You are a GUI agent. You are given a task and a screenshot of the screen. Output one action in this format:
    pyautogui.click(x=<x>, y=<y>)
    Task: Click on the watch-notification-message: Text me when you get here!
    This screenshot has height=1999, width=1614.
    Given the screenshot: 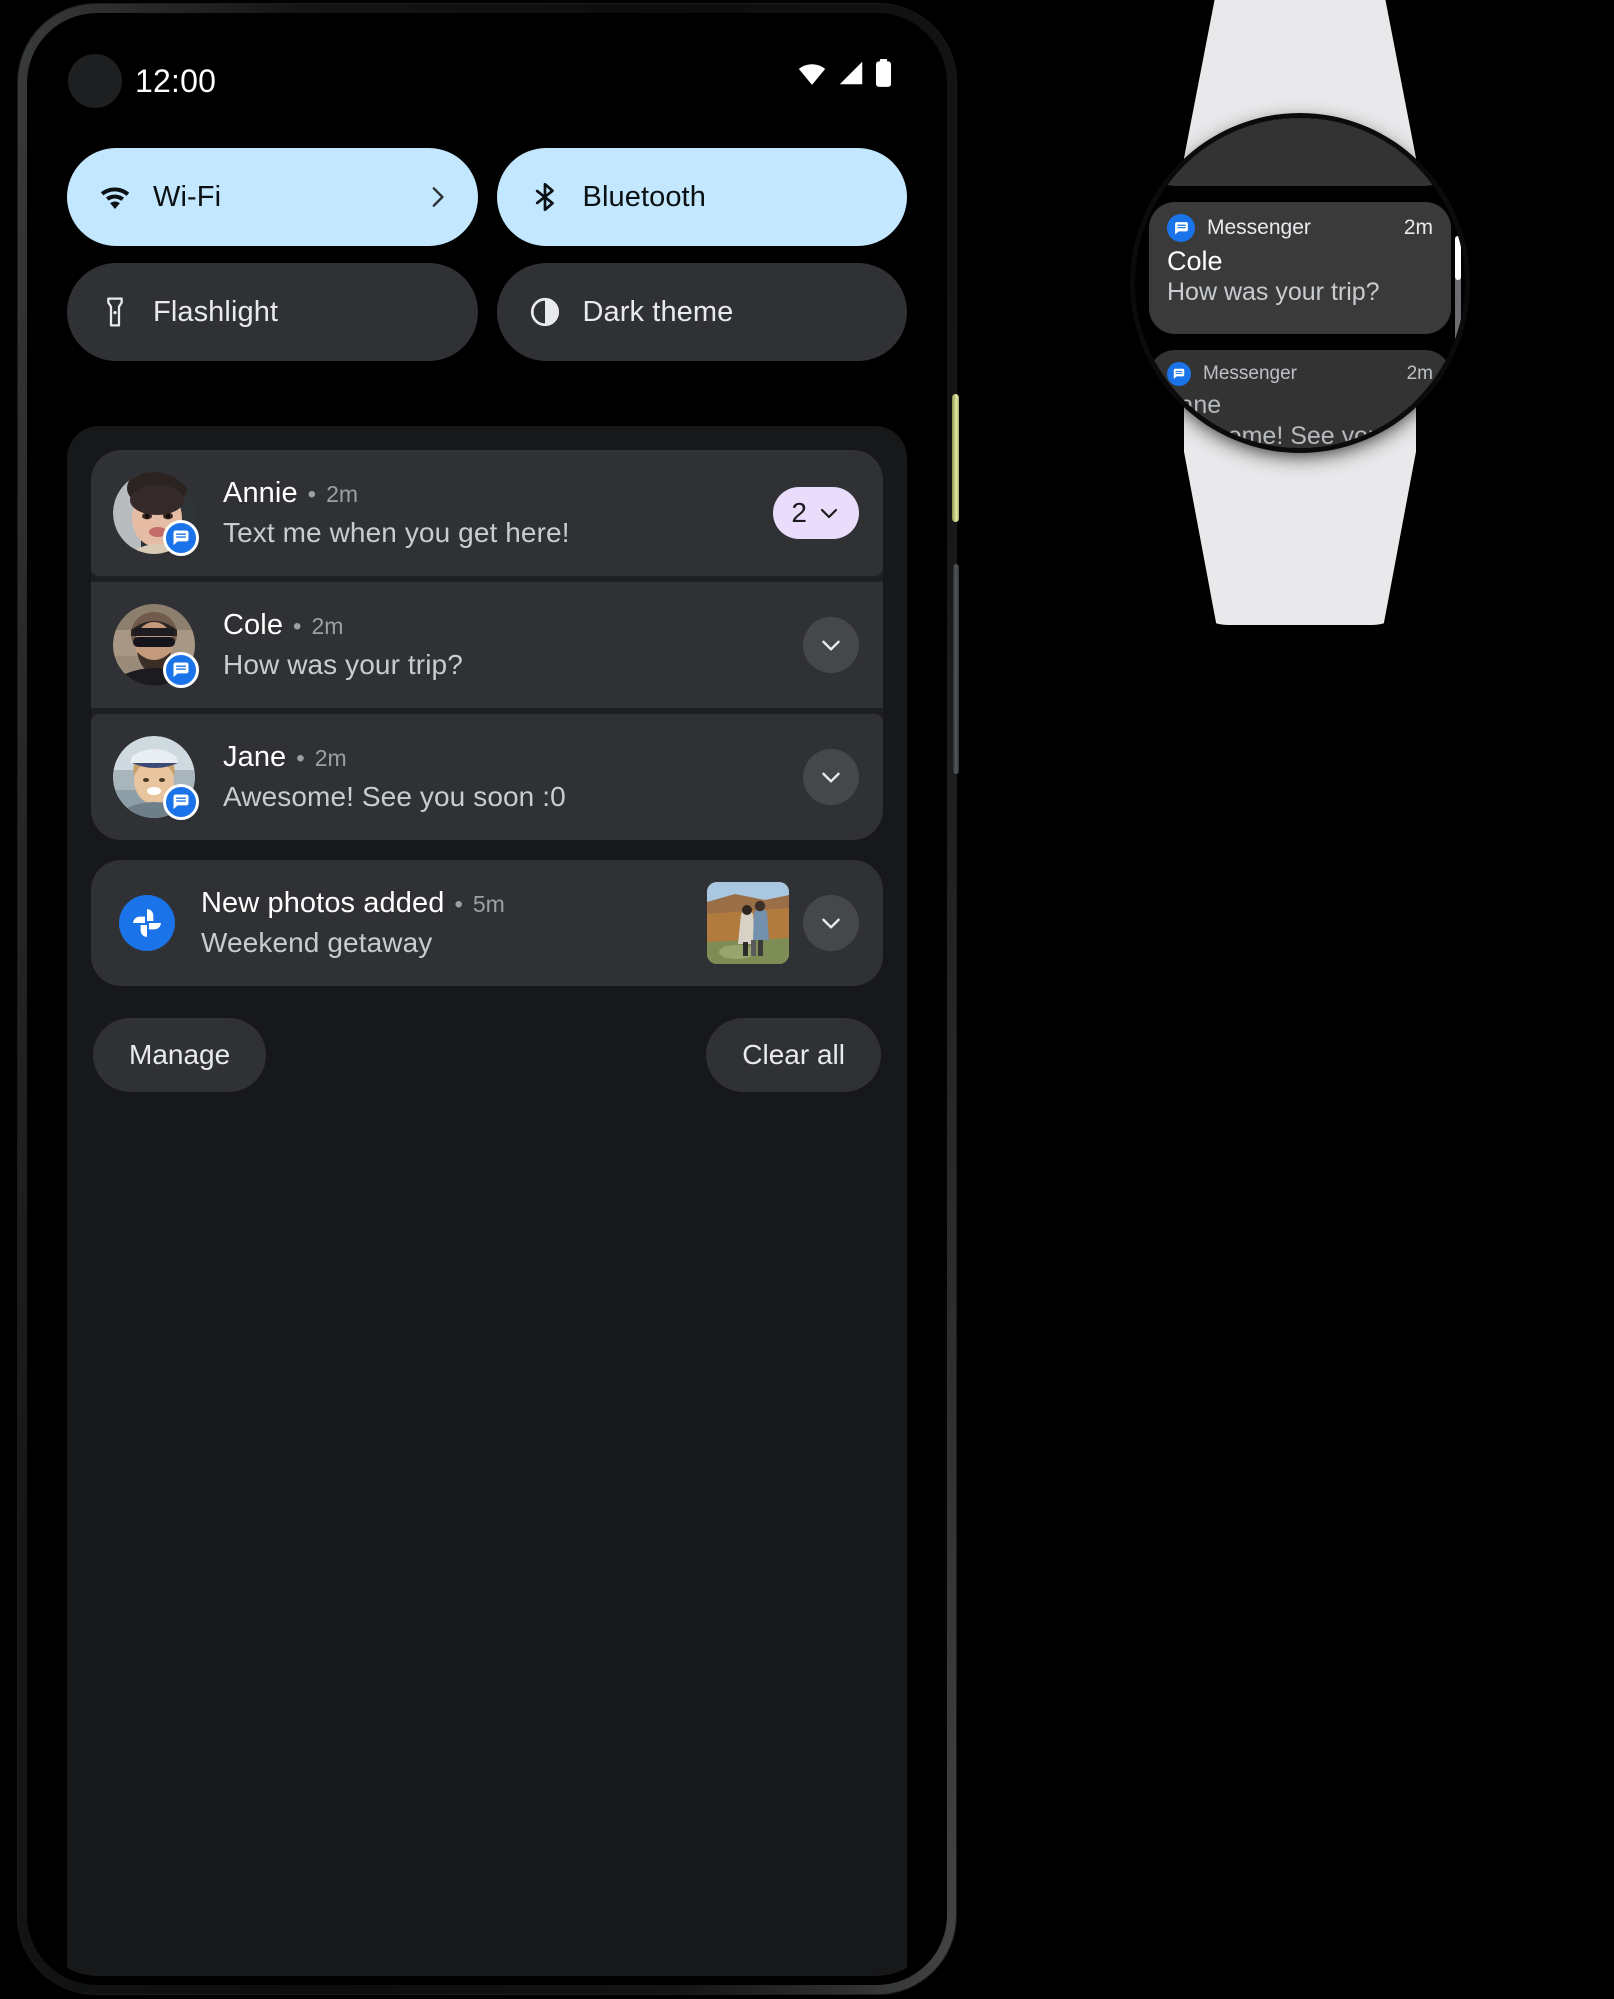 What is the action you would take?
    pyautogui.click(x=1195, y=128)
    